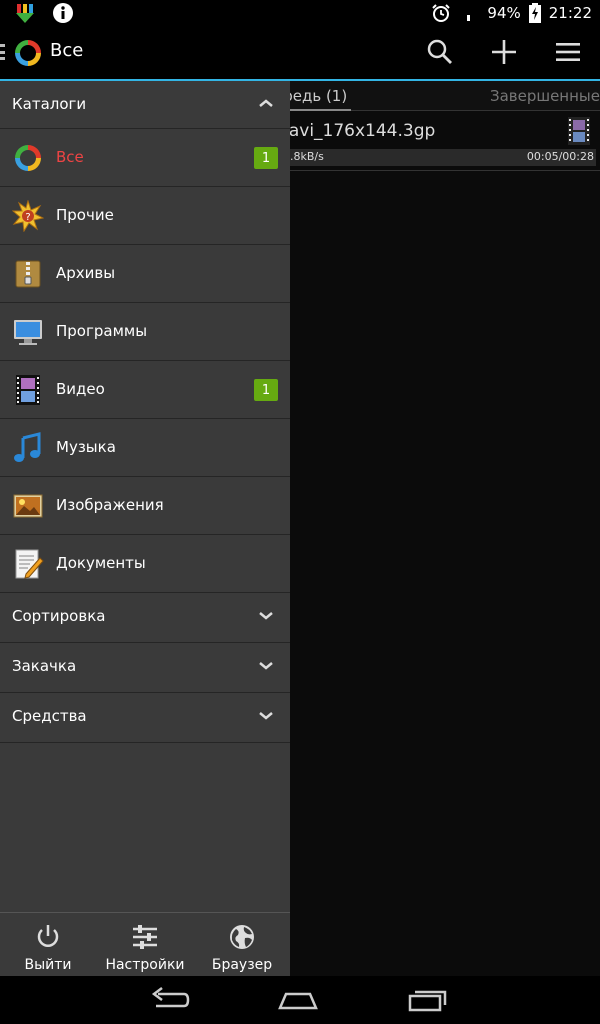 This screenshot has height=1024, width=600. What do you see at coordinates (579, 131) in the screenshot?
I see `video-thumbnail-icon` at bounding box center [579, 131].